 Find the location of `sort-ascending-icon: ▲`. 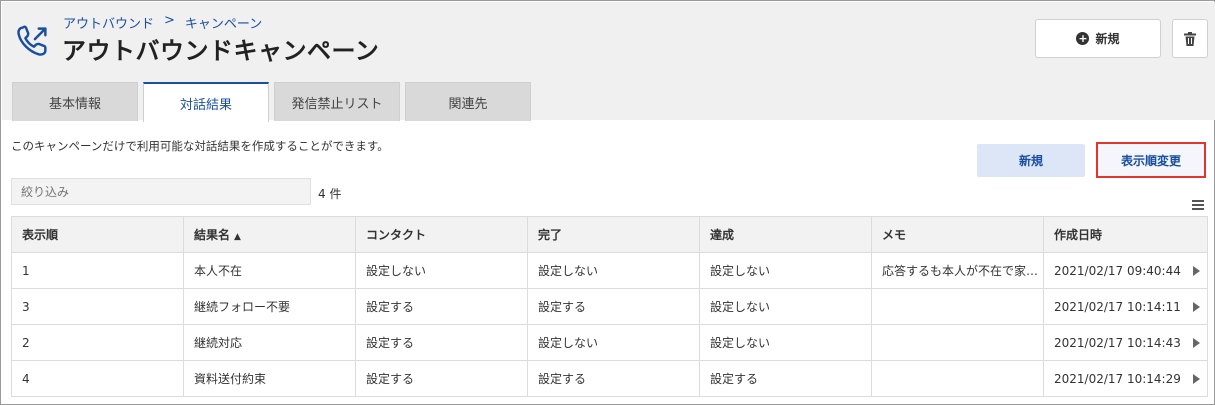

sort-ascending-icon: ▲ is located at coordinates (237, 237).